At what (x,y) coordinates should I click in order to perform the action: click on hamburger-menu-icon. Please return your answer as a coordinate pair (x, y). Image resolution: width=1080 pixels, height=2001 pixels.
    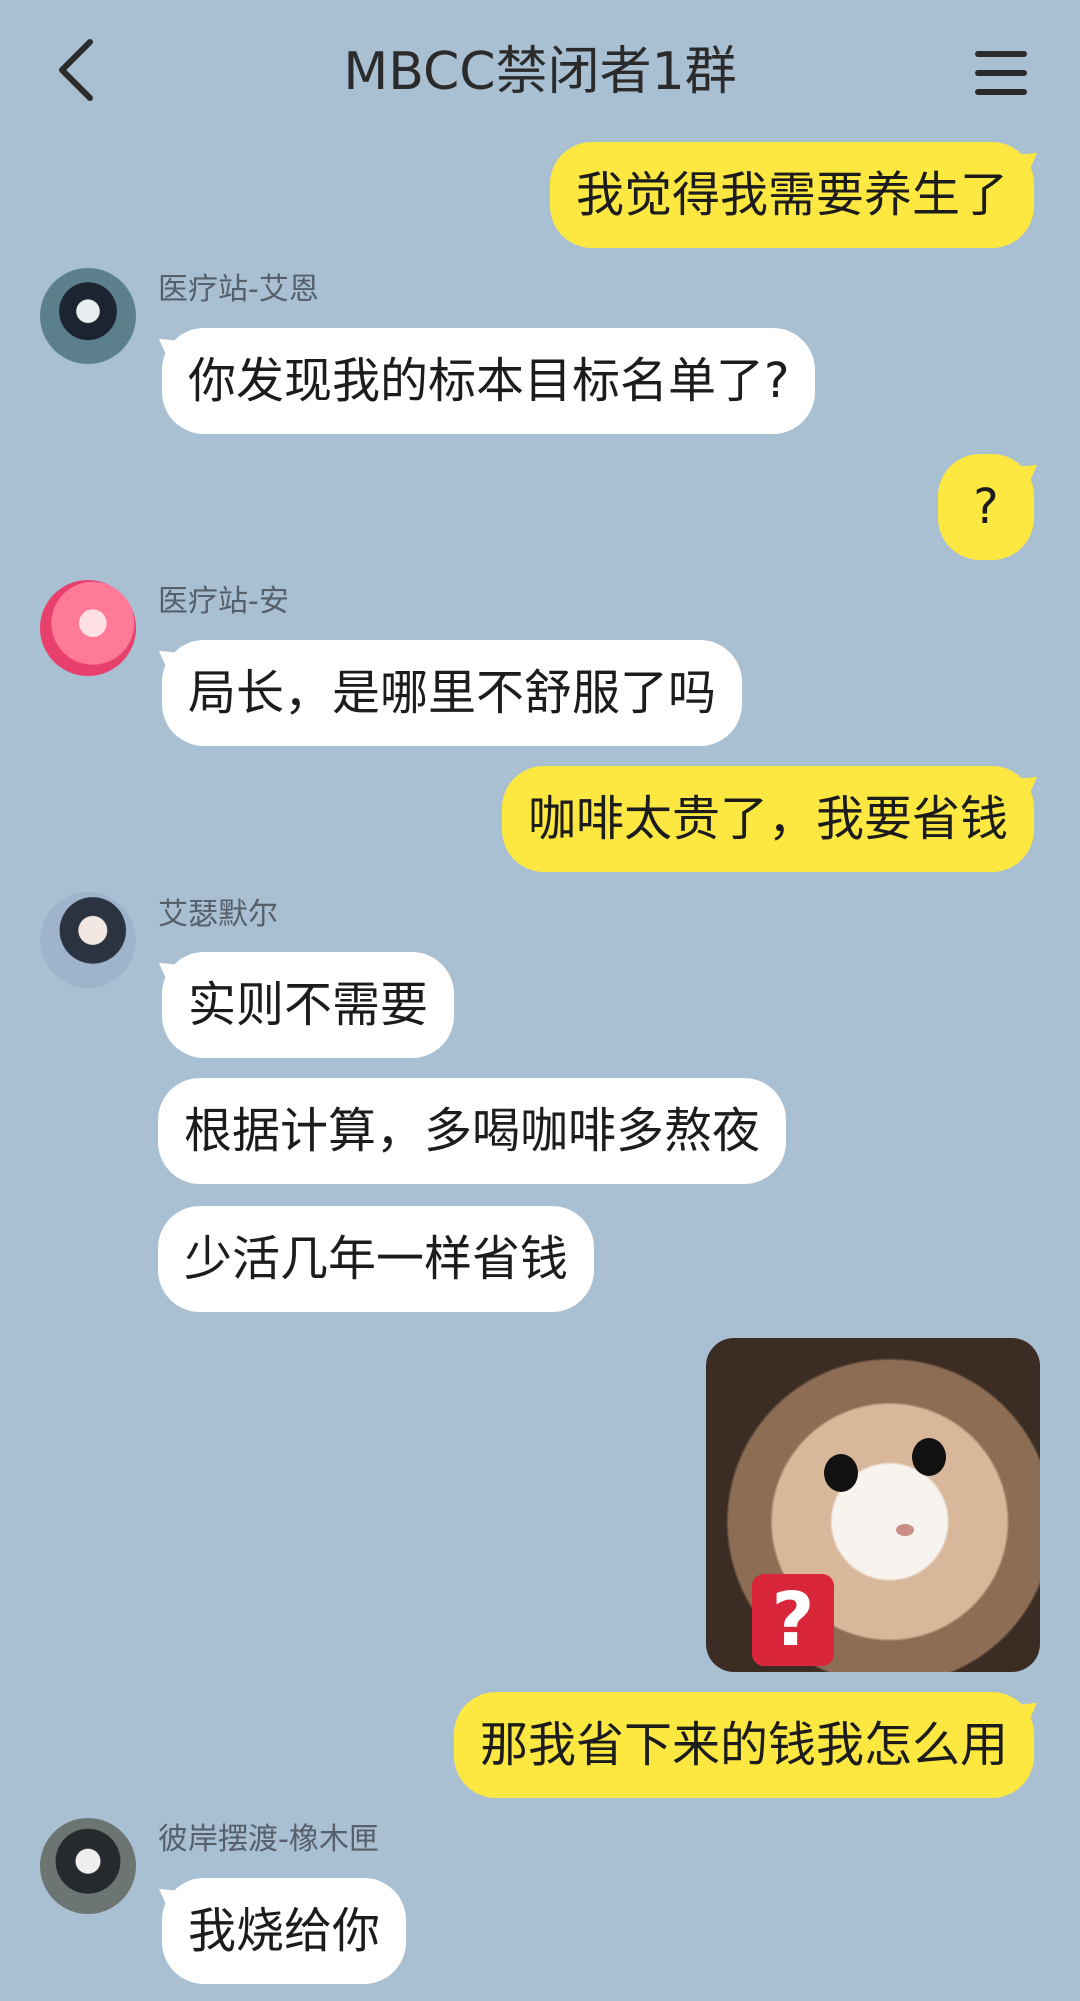
    Looking at the image, I should click on (1001, 73).